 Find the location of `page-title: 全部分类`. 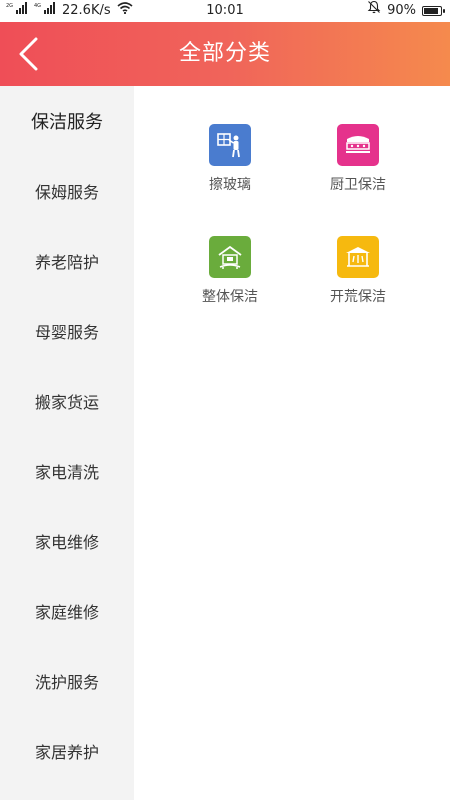

page-title: 全部分类 is located at coordinates (224, 53).